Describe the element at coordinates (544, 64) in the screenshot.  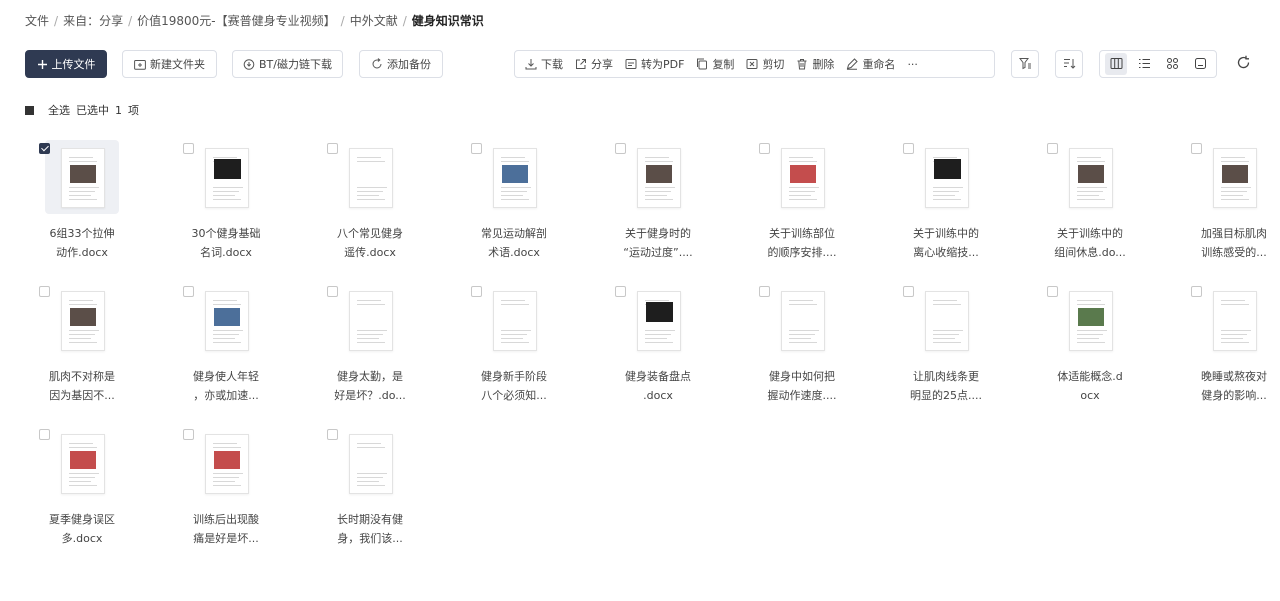
I see `download-button: 下载` at that location.